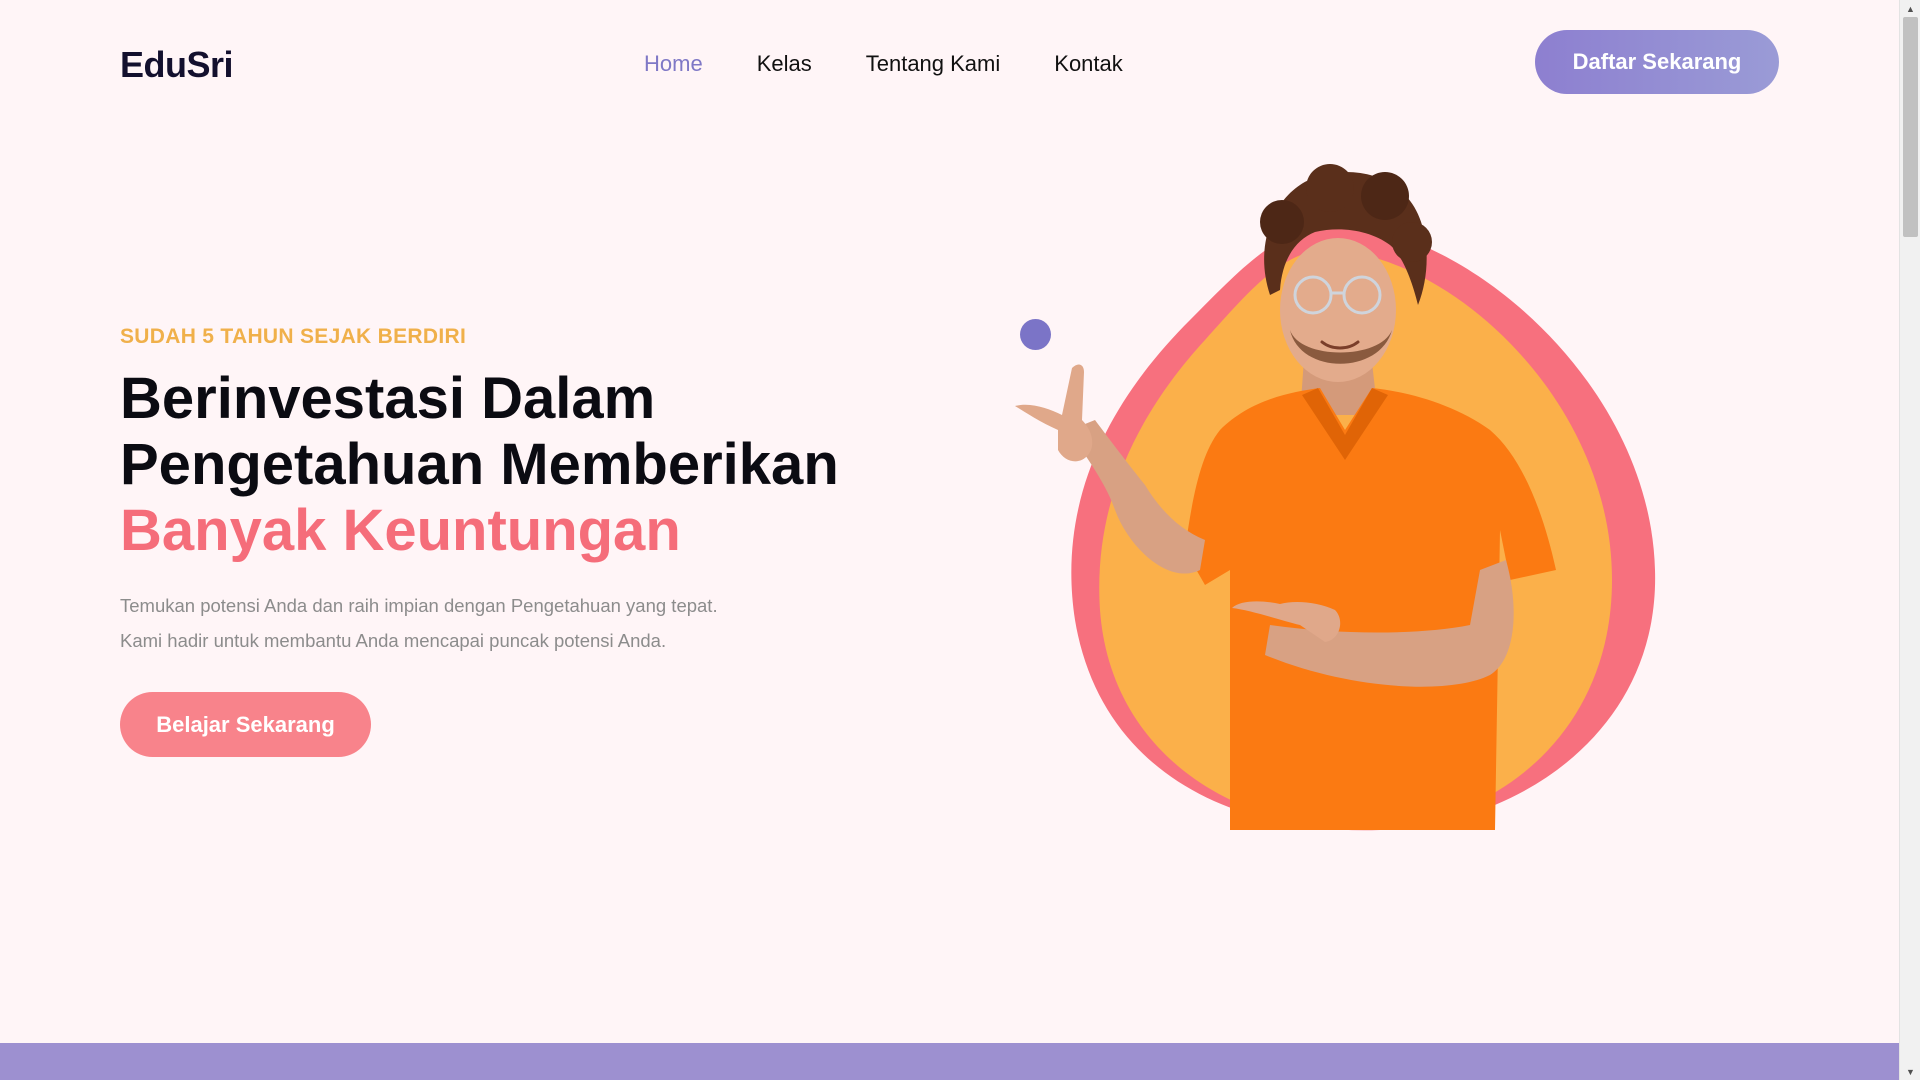 This screenshot has width=1920, height=1080. I want to click on scrollbar-thumb, so click(1910, 127).